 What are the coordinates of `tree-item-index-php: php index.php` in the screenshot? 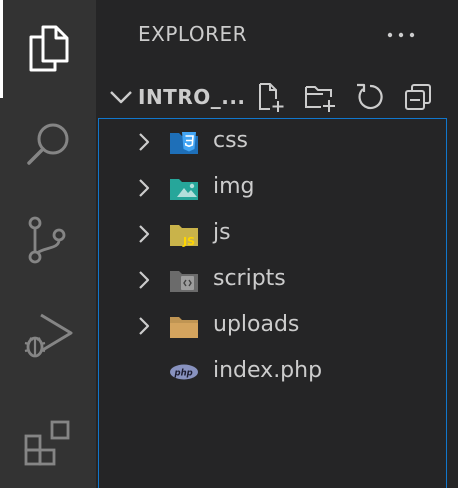 It's located at (272, 372).